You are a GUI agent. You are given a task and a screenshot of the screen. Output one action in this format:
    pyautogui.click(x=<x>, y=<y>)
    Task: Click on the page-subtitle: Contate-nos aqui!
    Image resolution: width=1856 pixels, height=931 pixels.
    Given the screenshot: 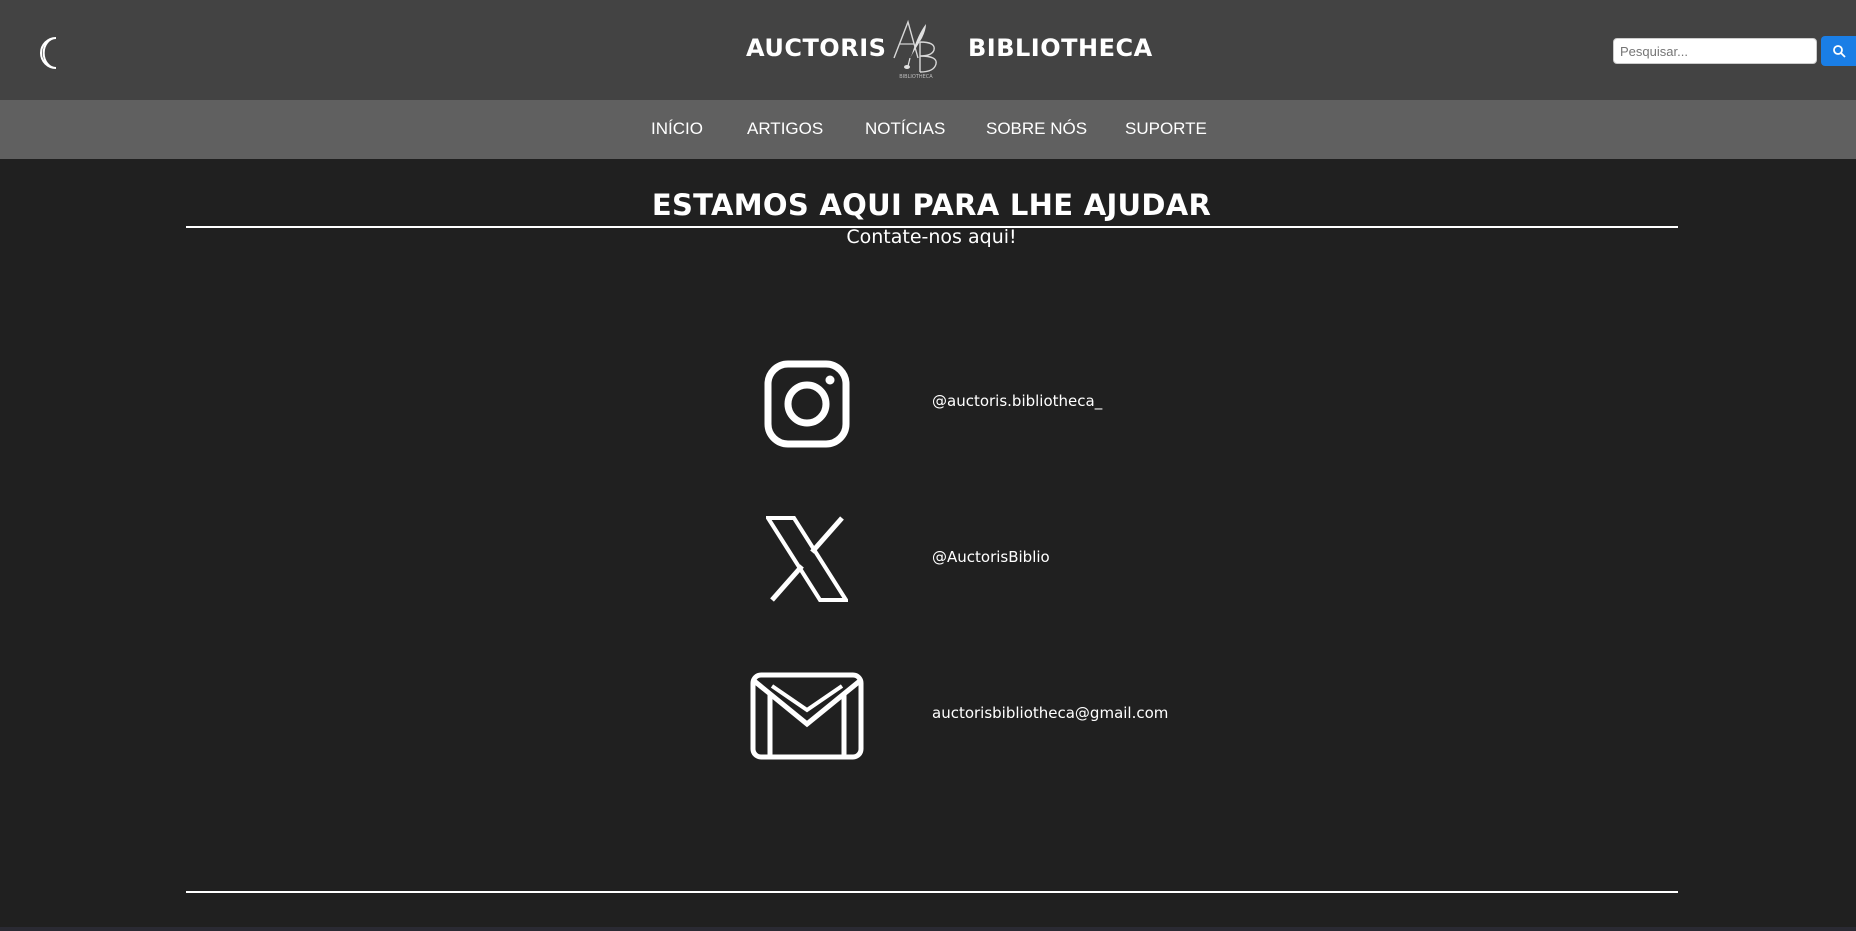 What is the action you would take?
    pyautogui.click(x=931, y=237)
    